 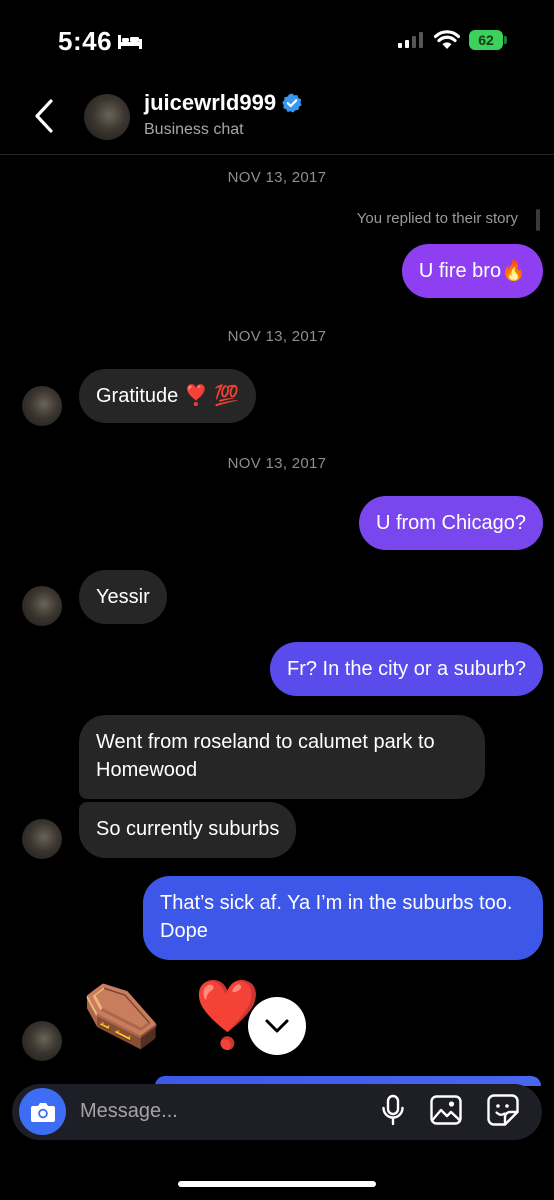 I want to click on cellular-signal-icon, so click(x=410, y=40).